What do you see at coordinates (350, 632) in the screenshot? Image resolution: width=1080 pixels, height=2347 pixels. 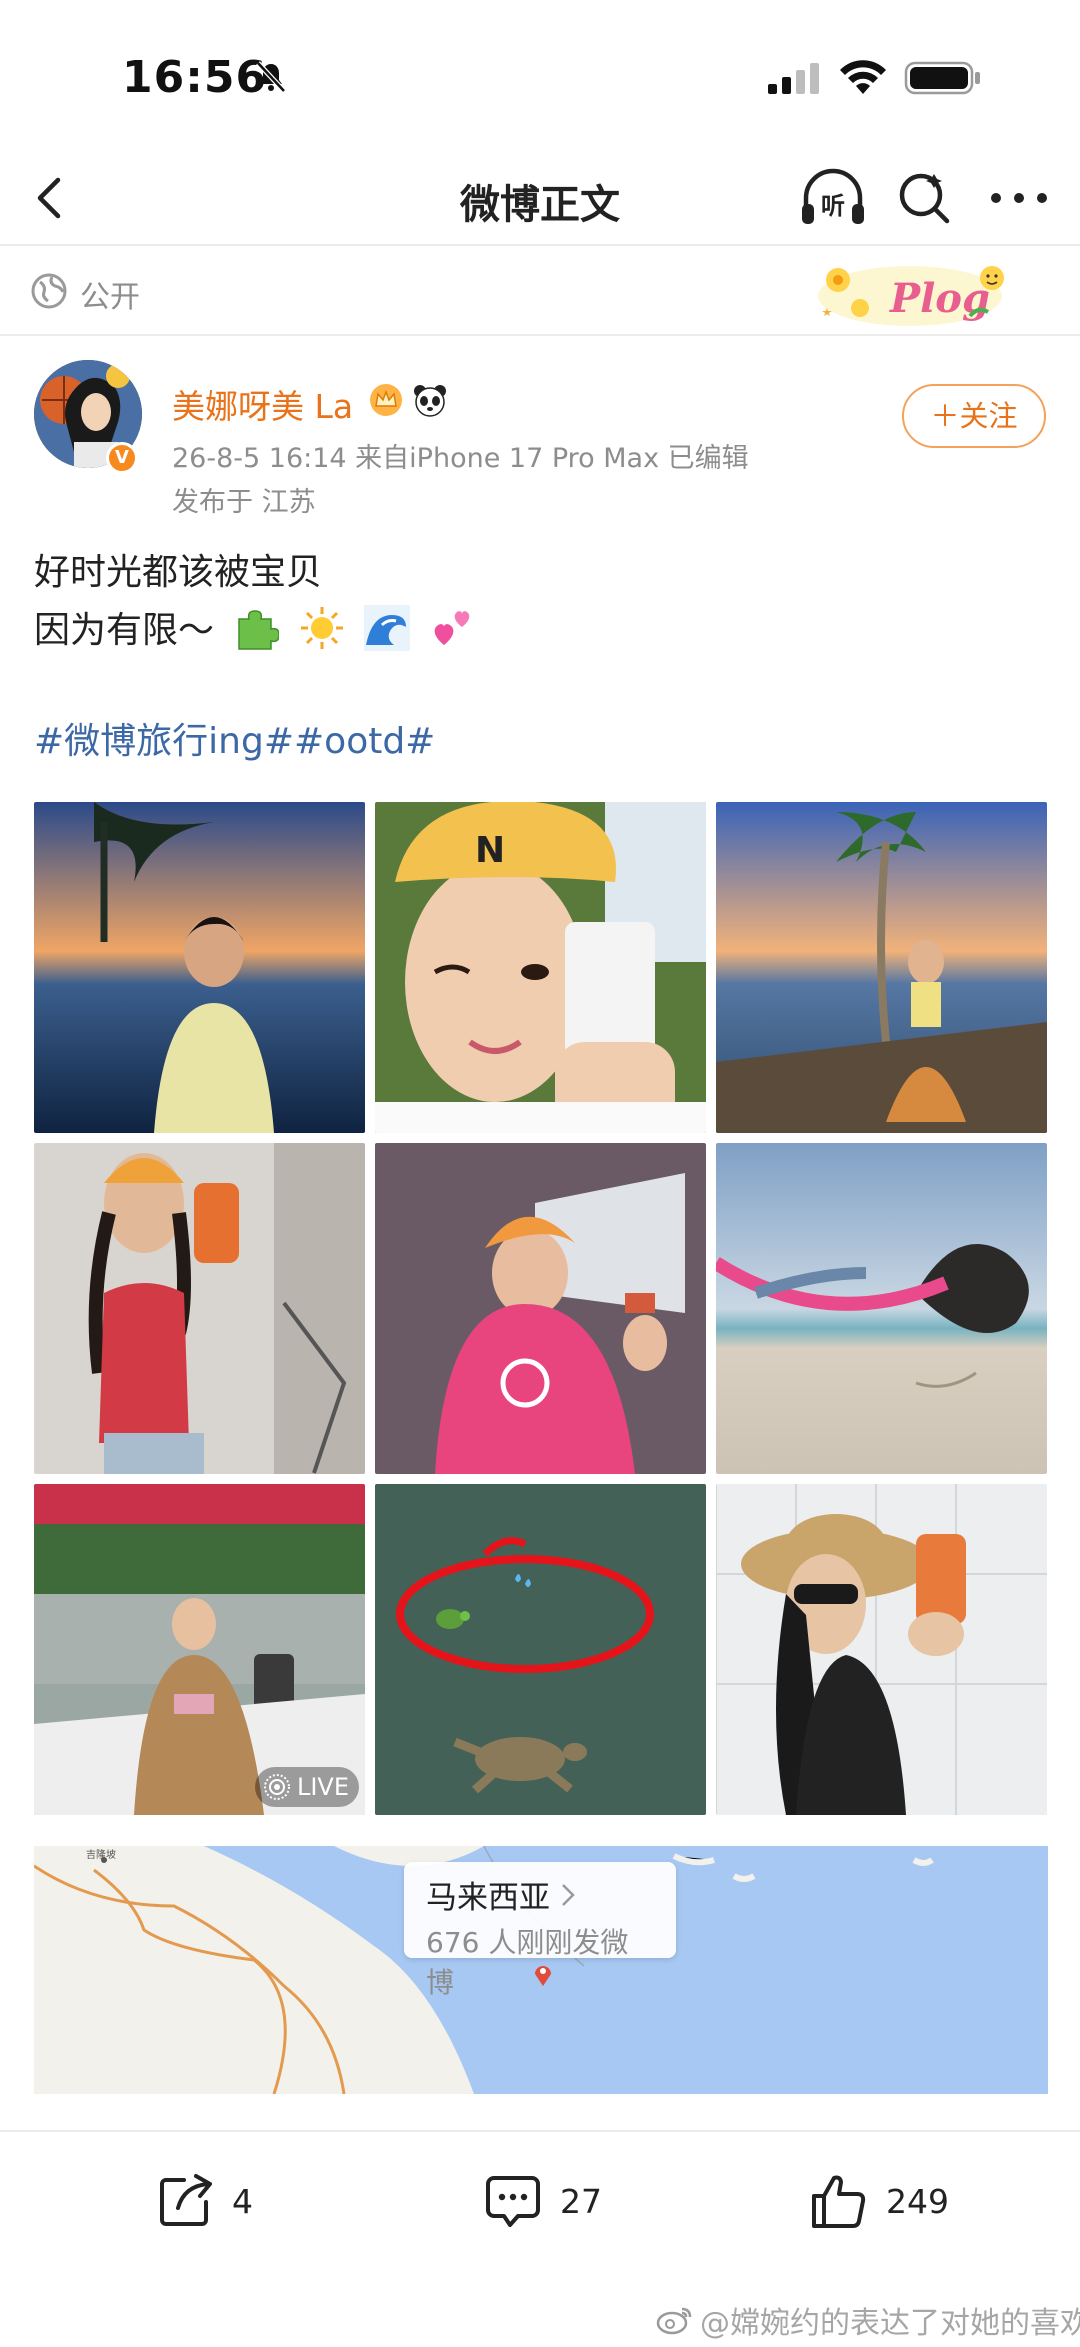 I see `emoji-row` at bounding box center [350, 632].